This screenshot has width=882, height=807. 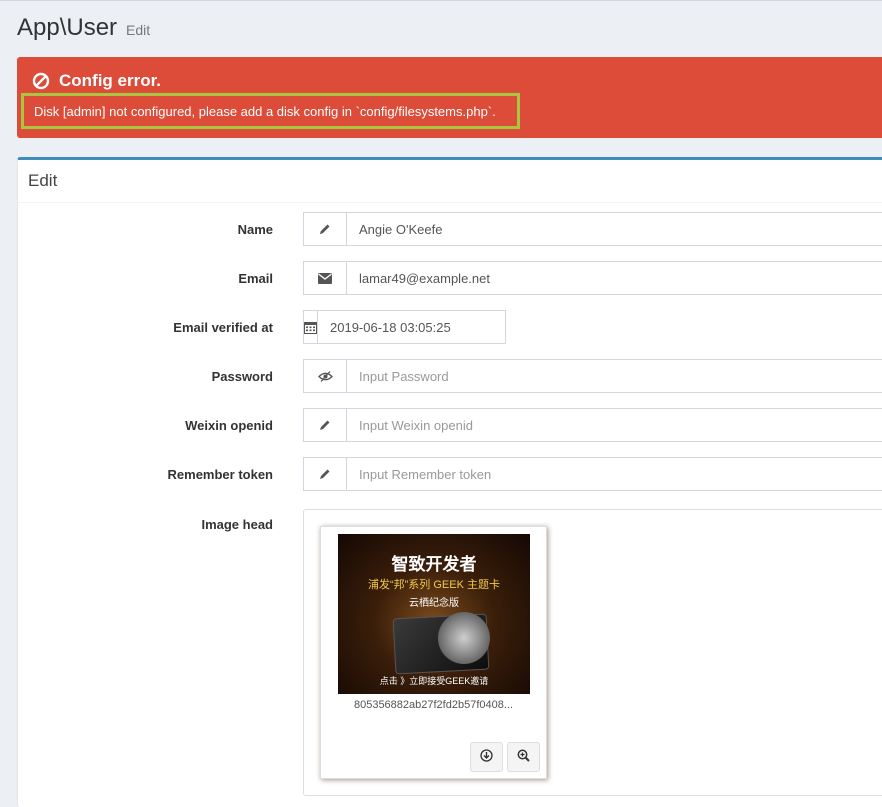 I want to click on form-row-email-verified-at: Email verified at, so click(x=450, y=327).